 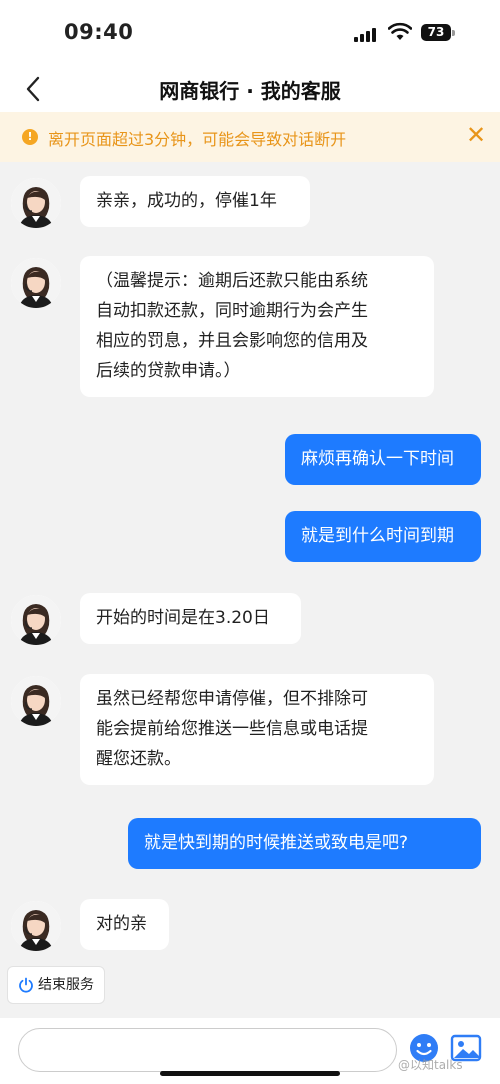 I want to click on end-service-label: 结束服务, so click(x=66, y=985).